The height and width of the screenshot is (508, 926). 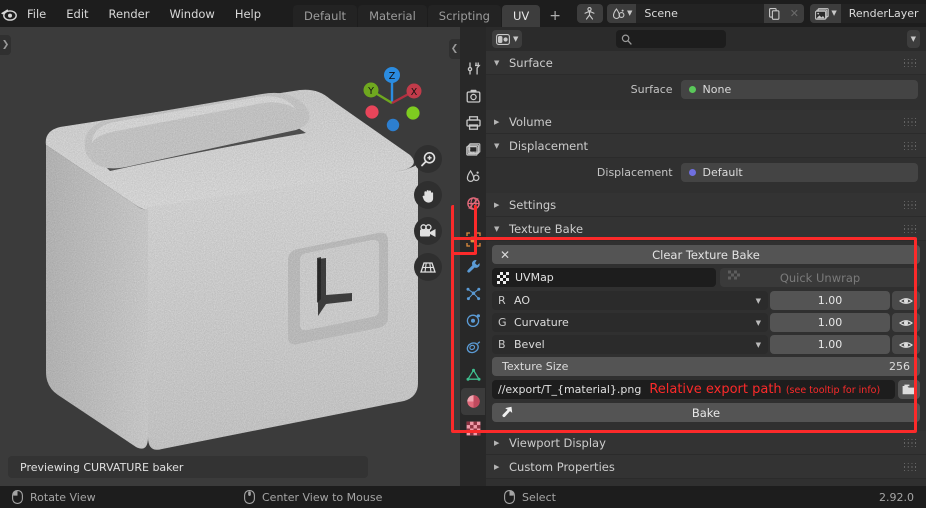 I want to click on menu-render: Render, so click(x=129, y=14).